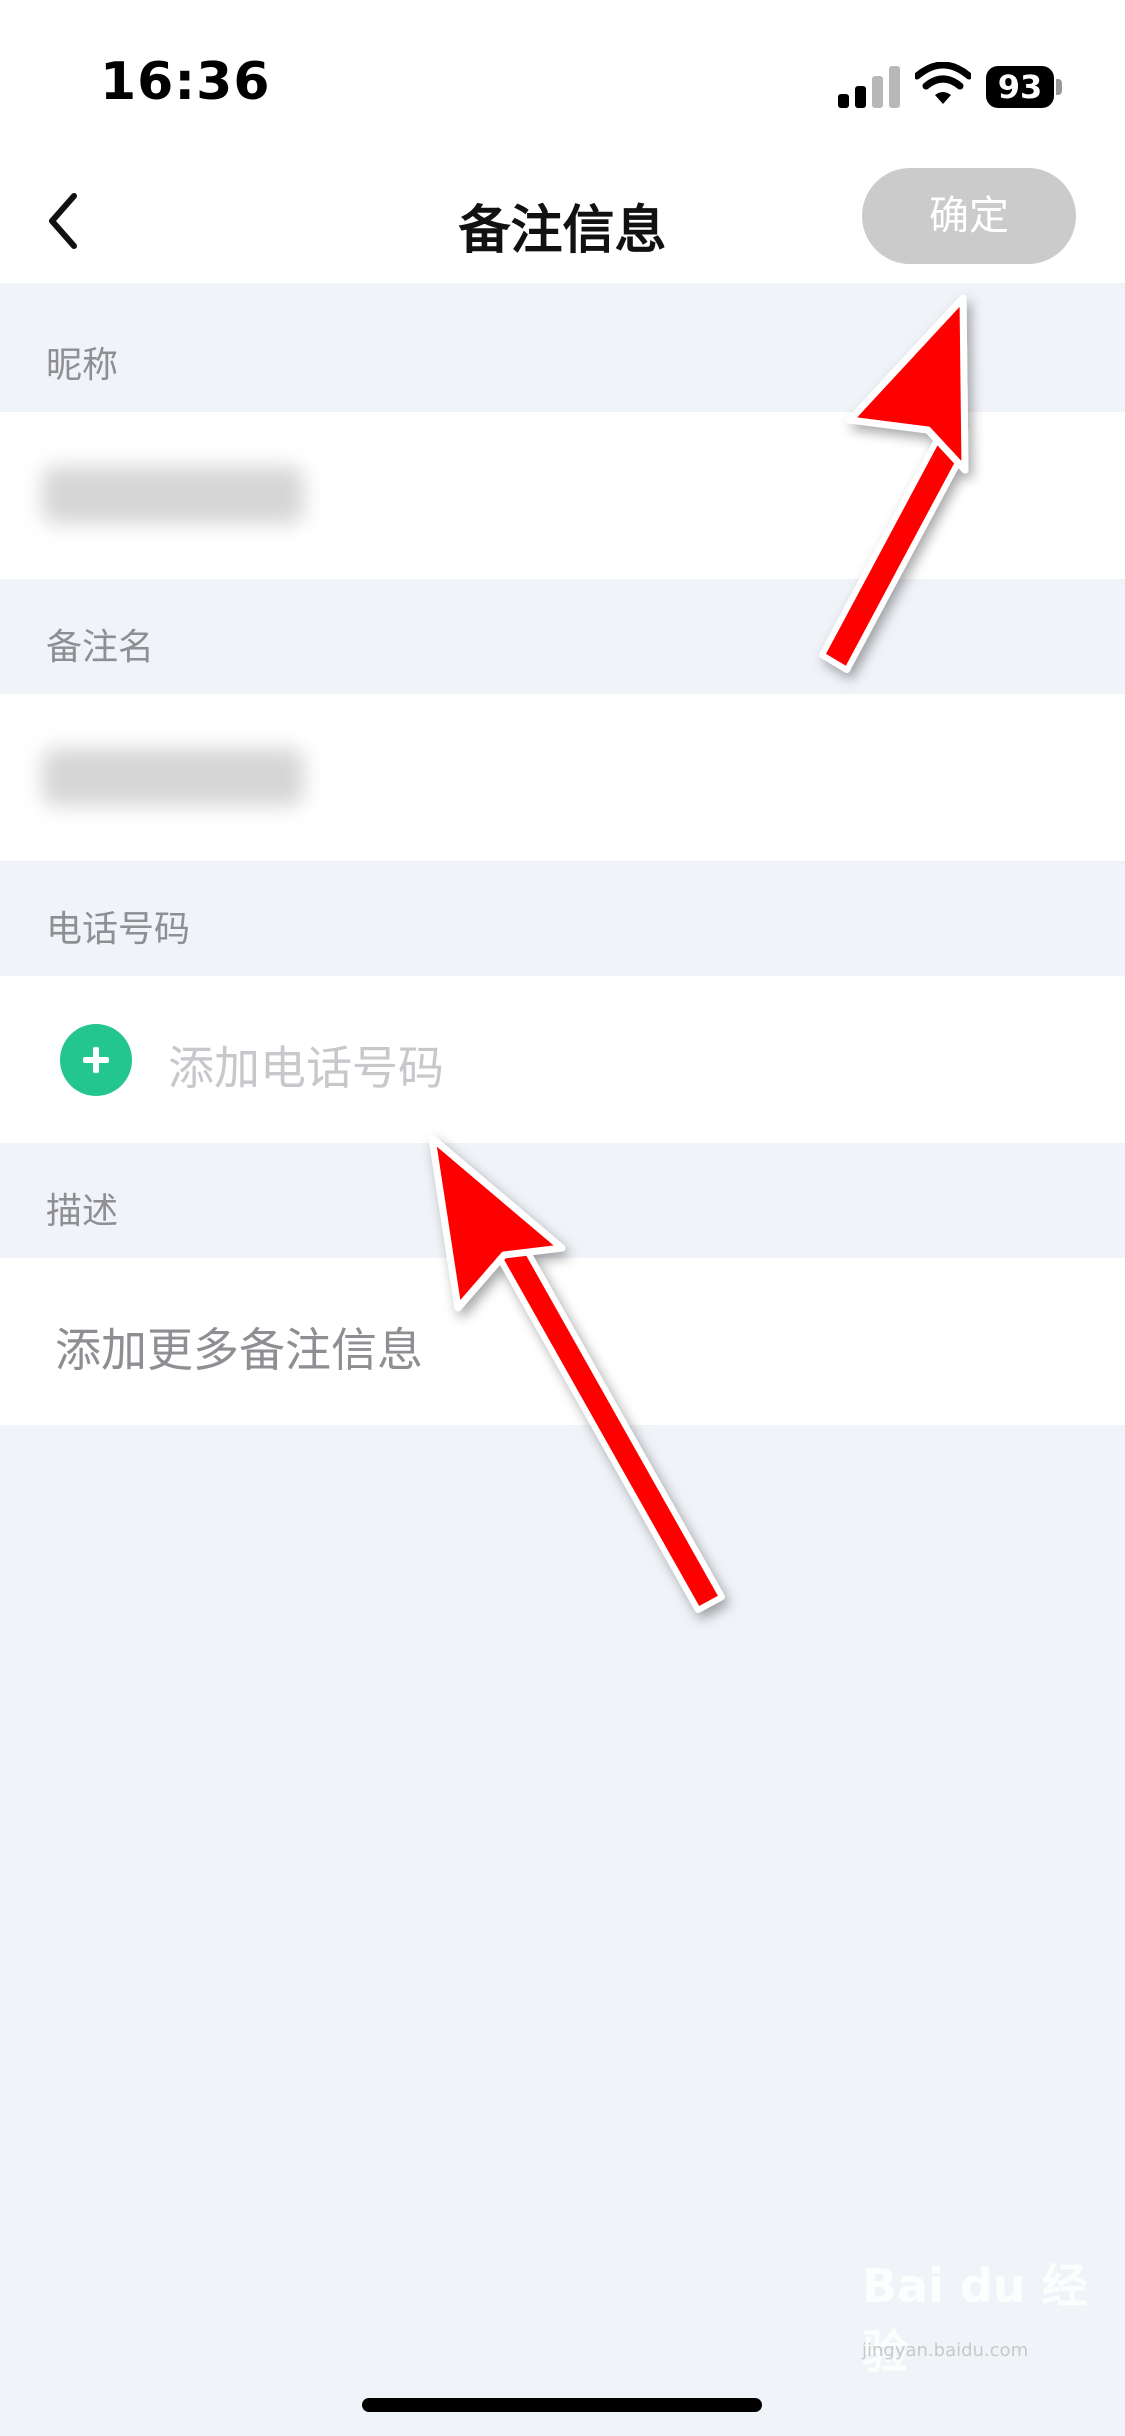 Image resolution: width=1125 pixels, height=2436 pixels. Describe the element at coordinates (82, 1211) in the screenshot. I see `description-label: 描述` at that location.